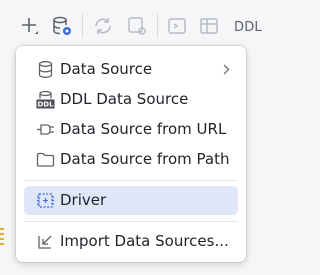  I want to click on menu-item-driver: Driver, so click(131, 200).